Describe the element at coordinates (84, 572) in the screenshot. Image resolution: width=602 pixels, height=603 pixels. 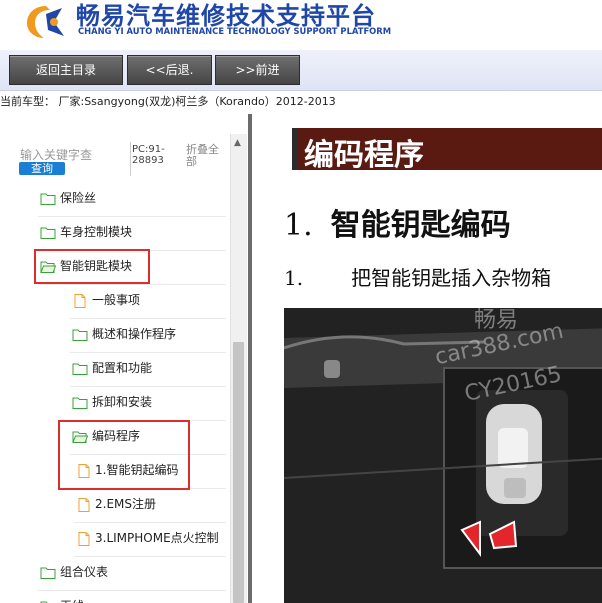
I see `tree-item-label: 组合仪表` at that location.